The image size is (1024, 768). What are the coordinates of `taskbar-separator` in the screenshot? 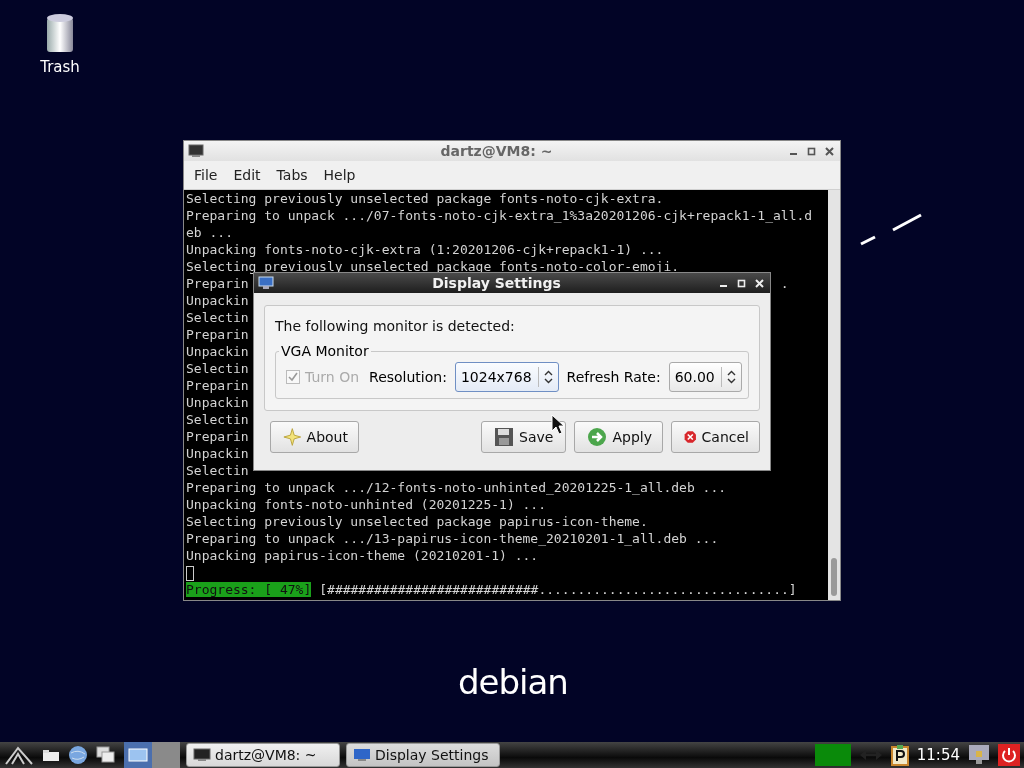 It's located at (166, 755).